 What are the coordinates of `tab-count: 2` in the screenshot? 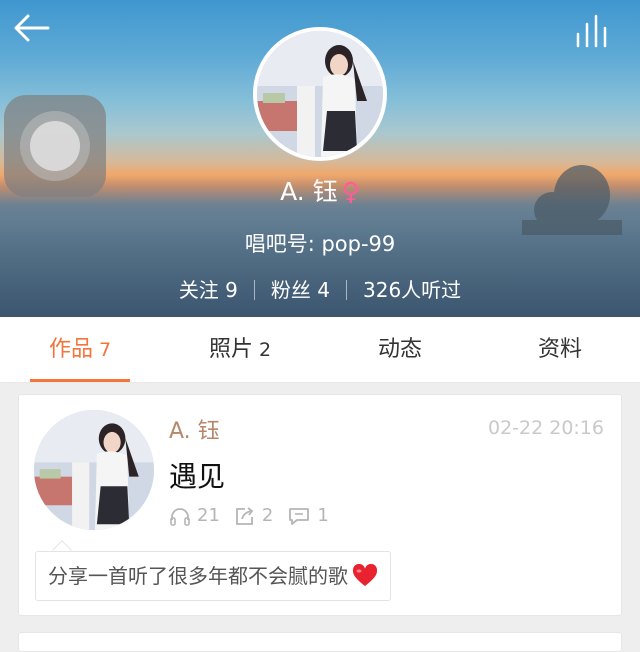 It's located at (265, 350).